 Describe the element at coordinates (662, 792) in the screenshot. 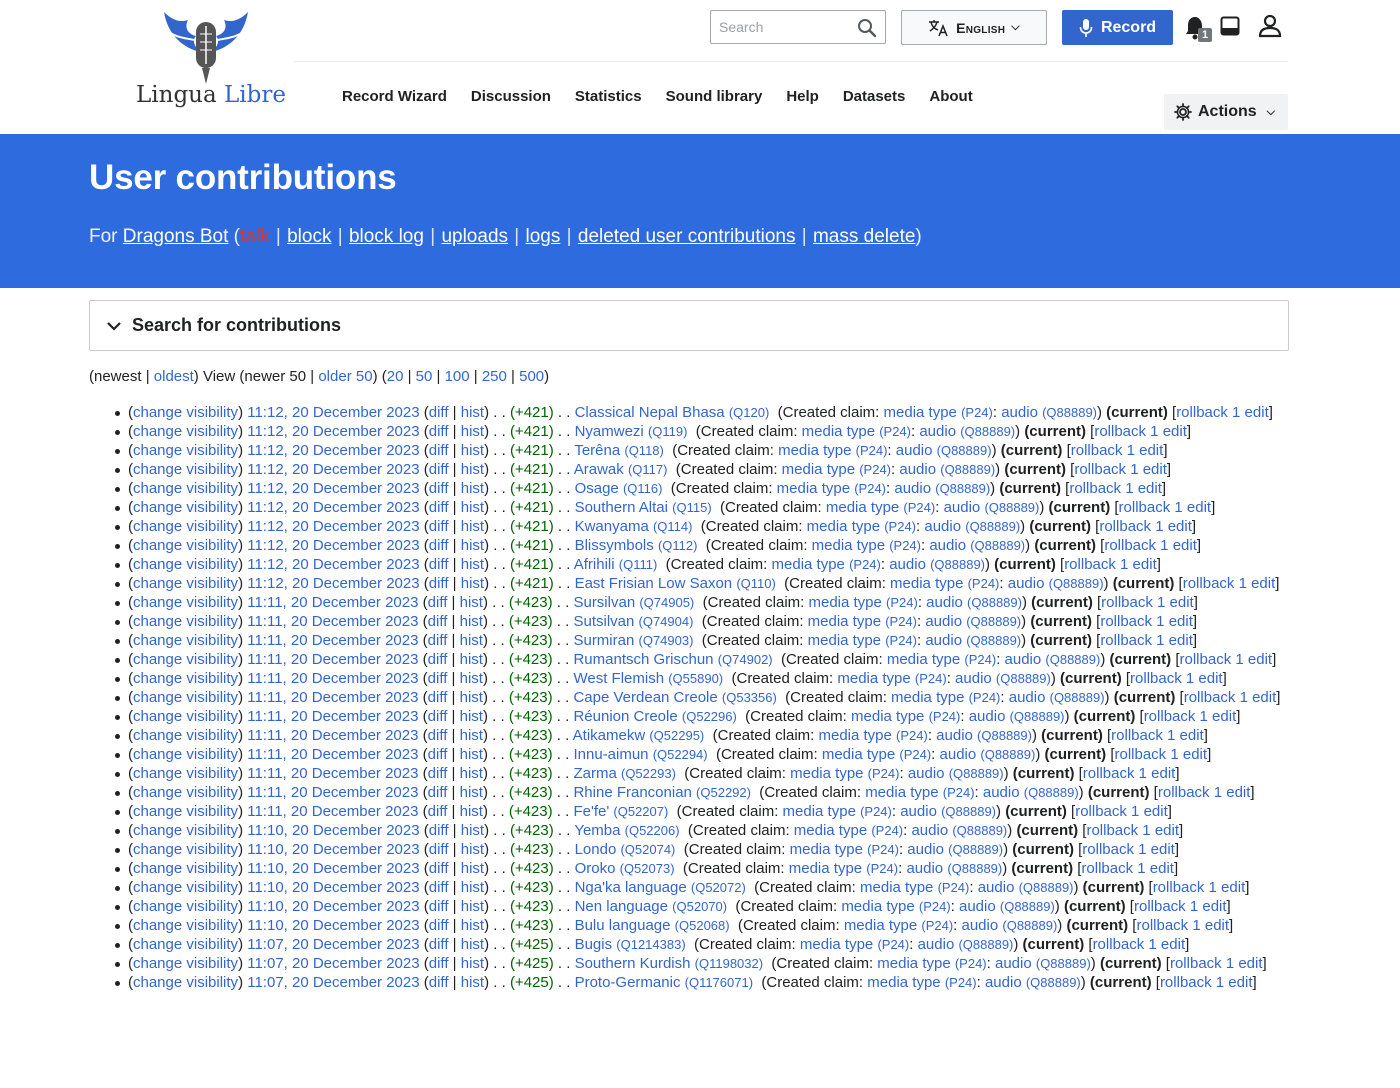

I see `page-link: Rhine Franconian (Q52292)` at that location.